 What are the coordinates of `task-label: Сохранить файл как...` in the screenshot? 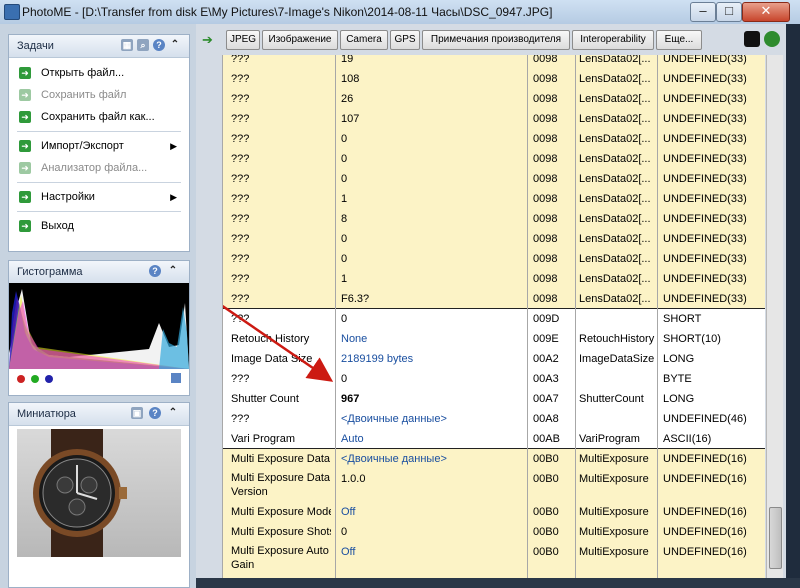 It's located at (98, 117).